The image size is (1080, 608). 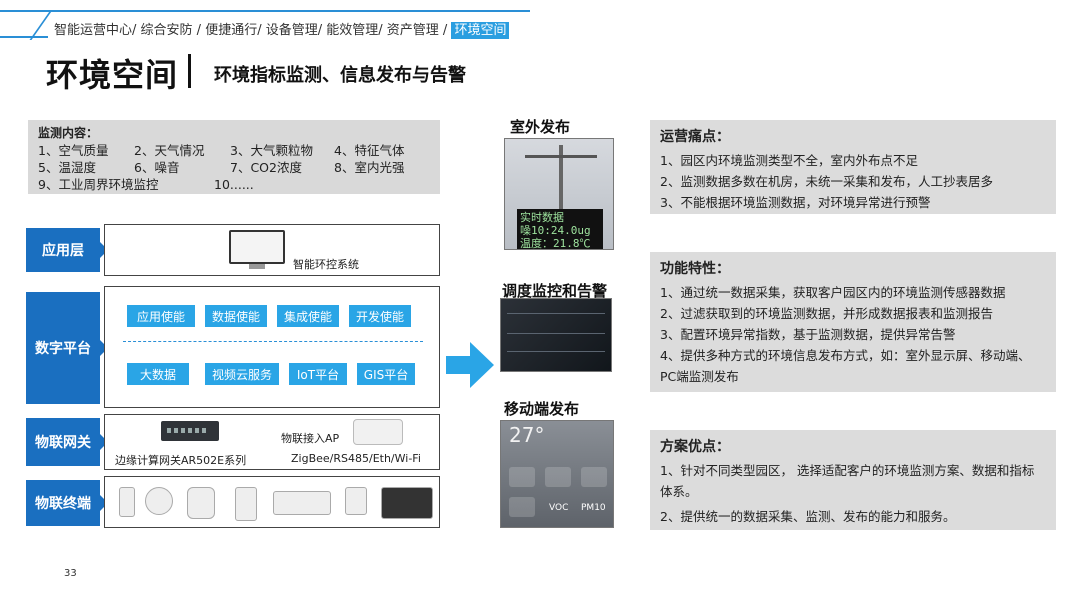 I want to click on sensor-display-icon, so click(x=302, y=503).